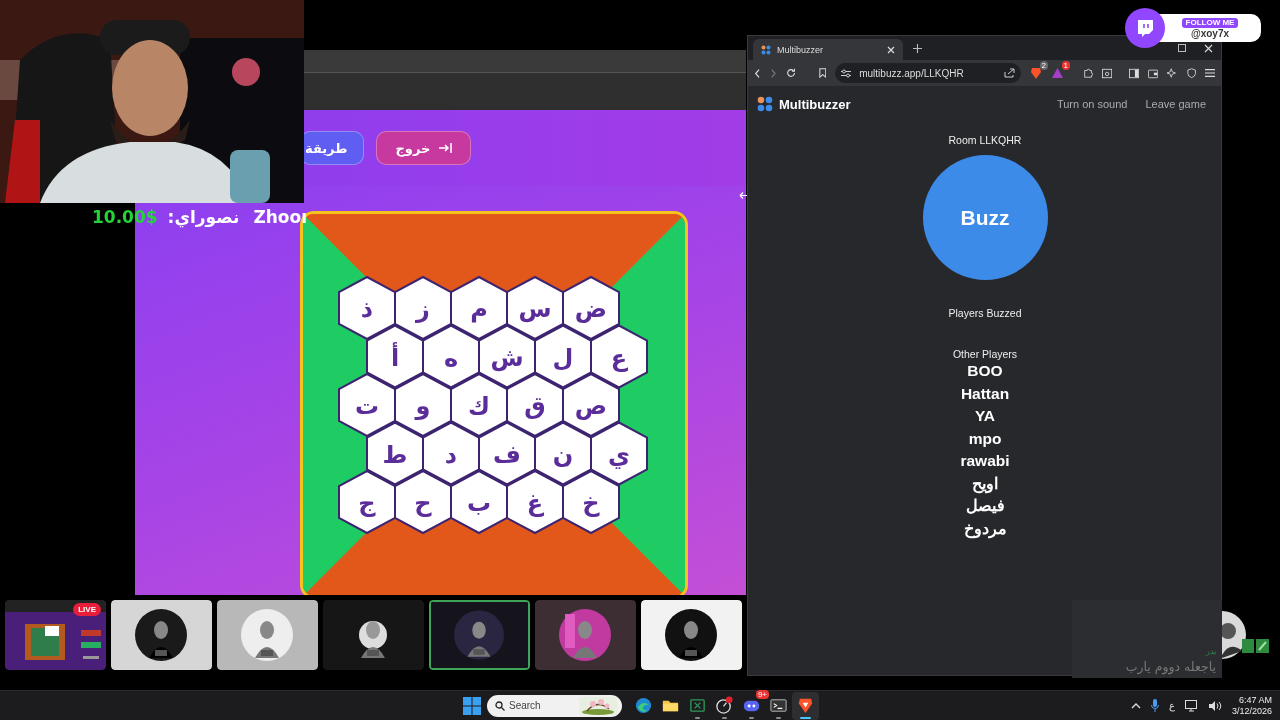 The height and width of the screenshot is (720, 1280). Describe the element at coordinates (790, 73) in the screenshot. I see `reload-icon` at that location.